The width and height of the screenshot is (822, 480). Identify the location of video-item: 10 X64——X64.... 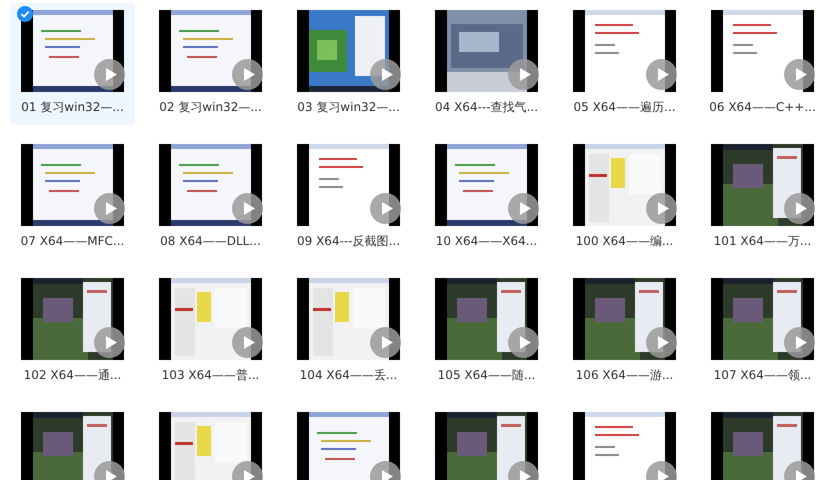
(486, 198).